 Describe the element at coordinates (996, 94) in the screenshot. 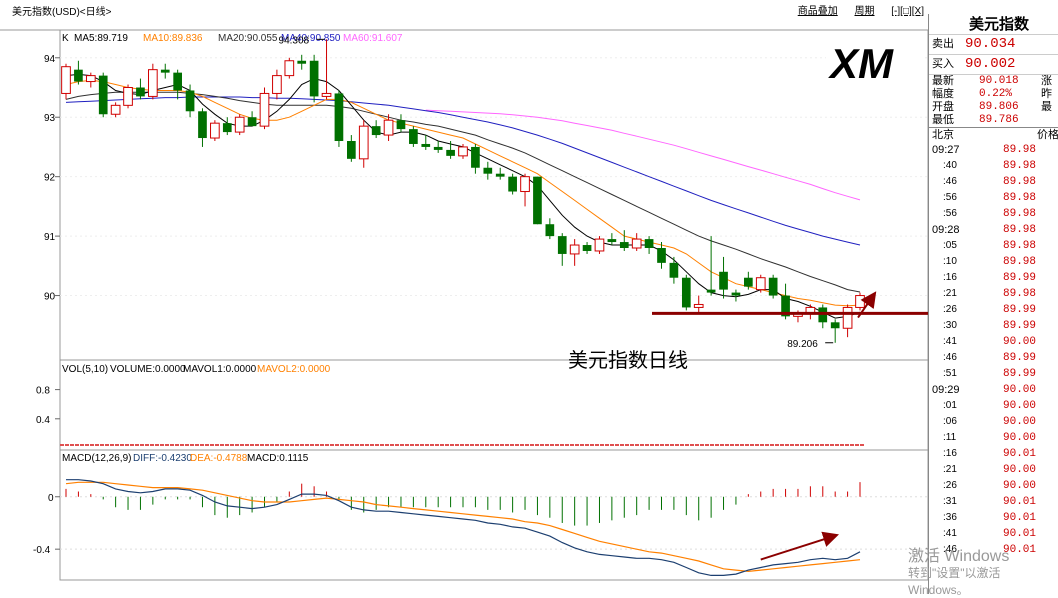

I see `info-value: 0.22%` at that location.